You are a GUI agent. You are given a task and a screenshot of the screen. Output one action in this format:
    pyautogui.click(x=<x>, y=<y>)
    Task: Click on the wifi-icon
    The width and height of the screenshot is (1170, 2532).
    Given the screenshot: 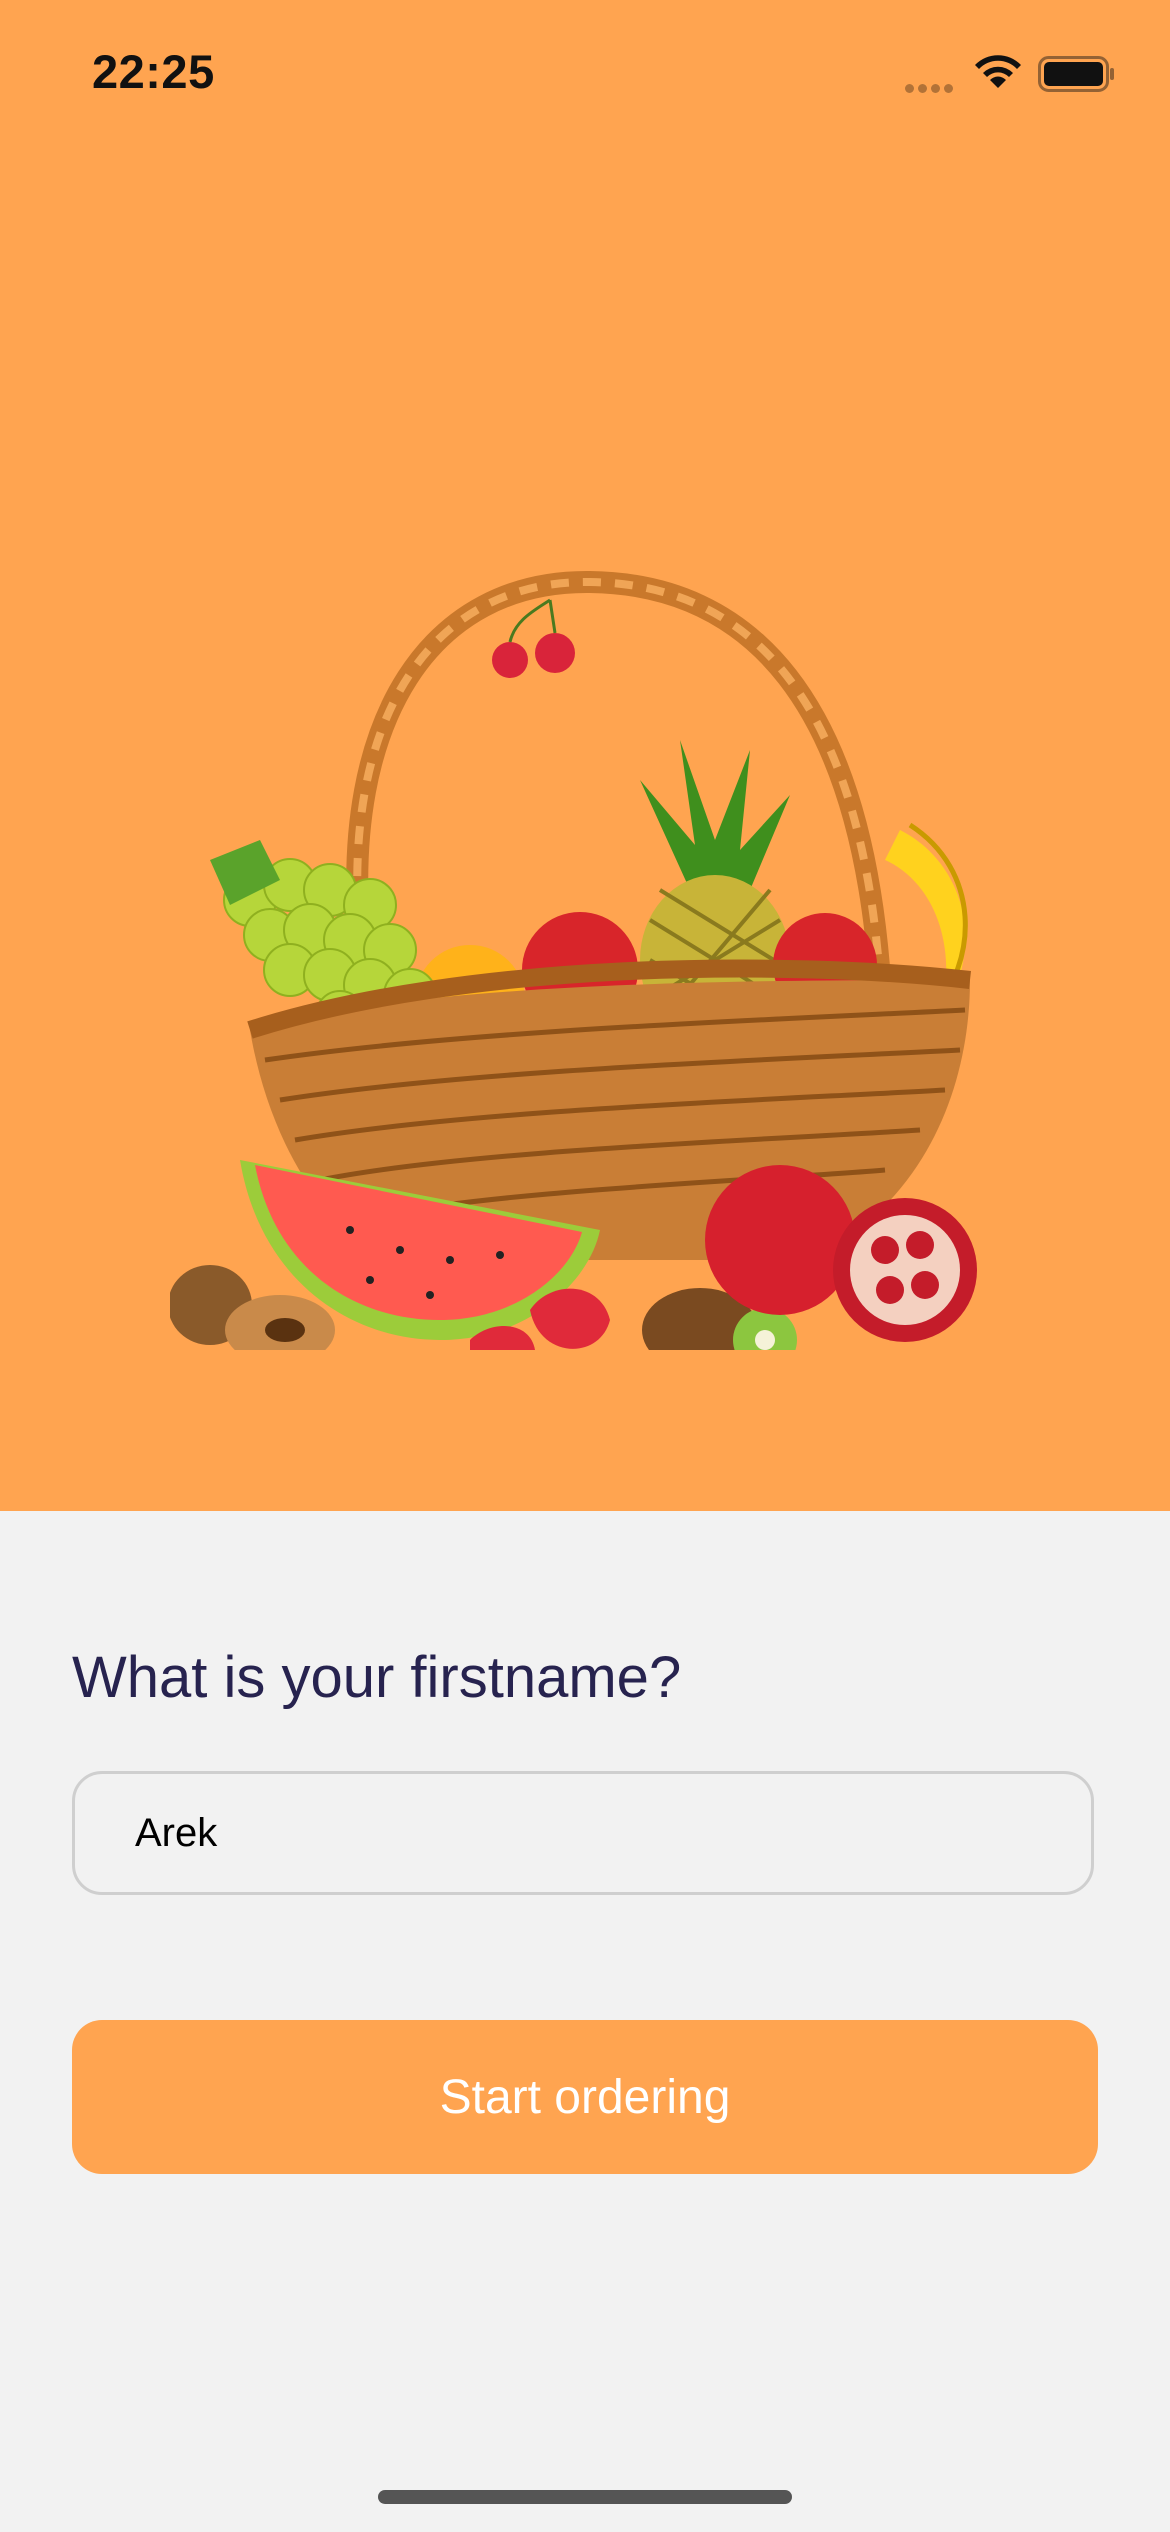 What is the action you would take?
    pyautogui.click(x=998, y=71)
    